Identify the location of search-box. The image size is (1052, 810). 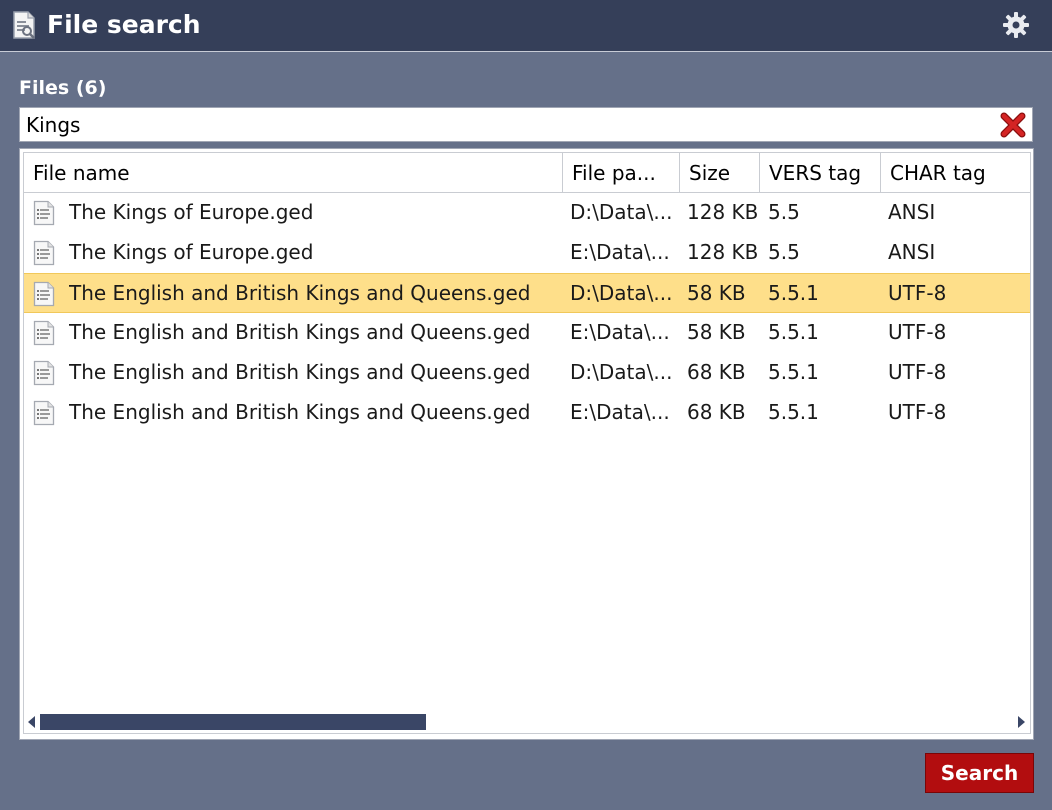
(526, 124).